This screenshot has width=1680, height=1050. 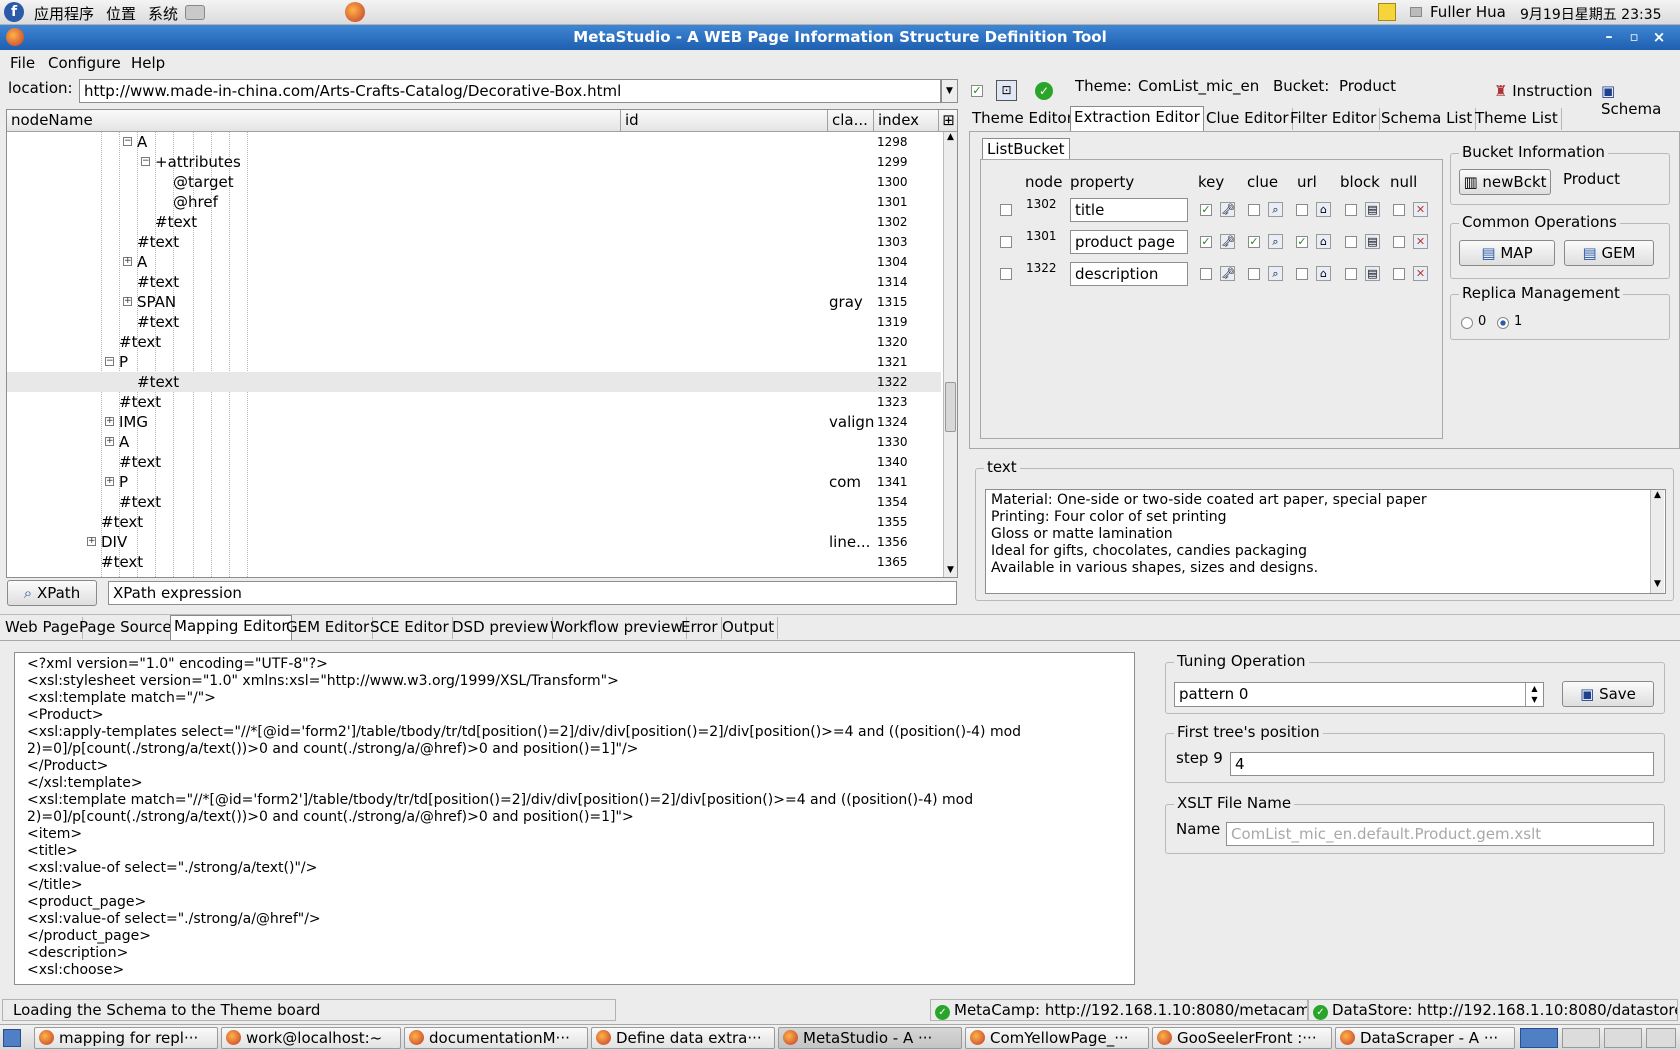 I want to click on tree-row: + DIV line... 1356, so click(x=474, y=542).